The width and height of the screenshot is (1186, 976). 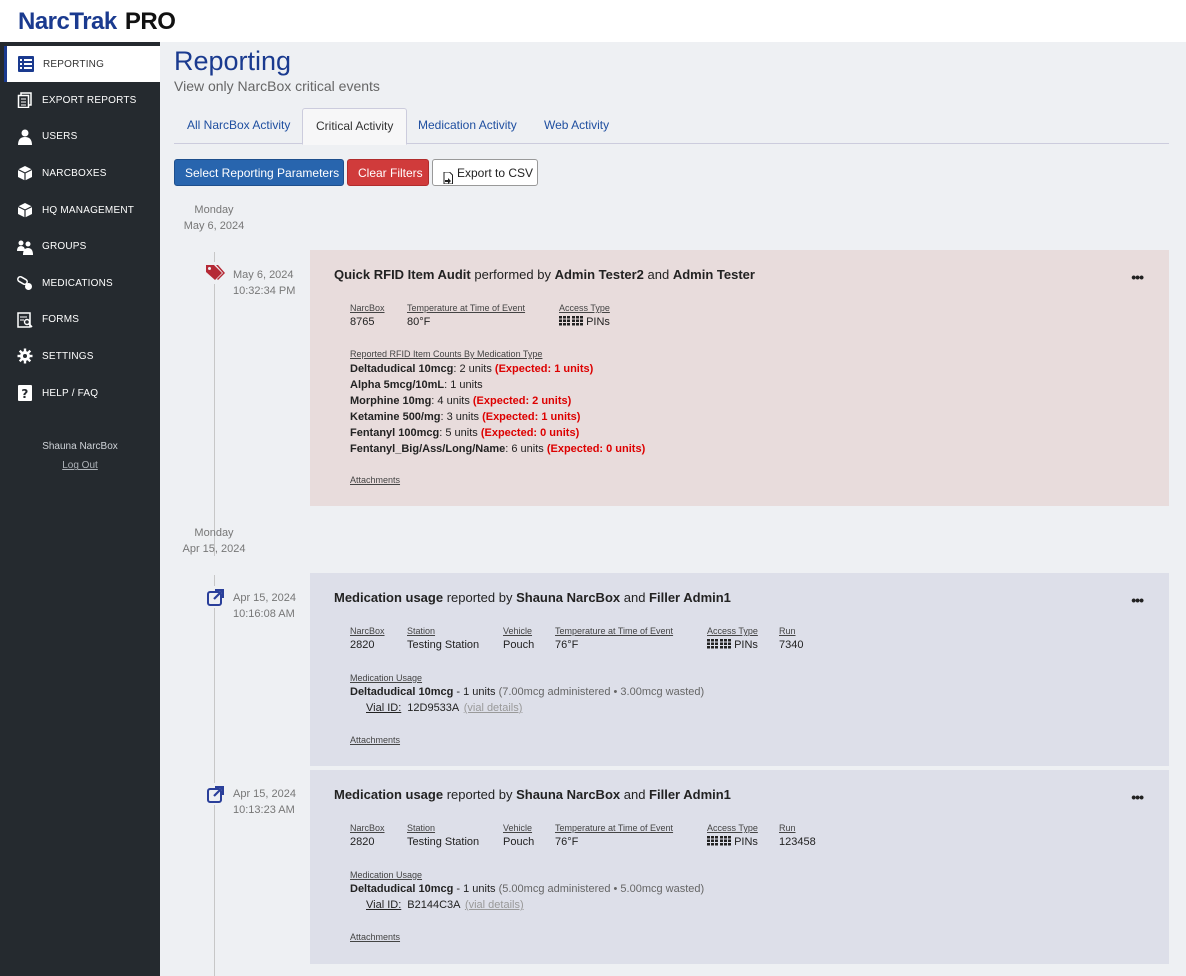 I want to click on sidebar-item-label: NARCBOXES, so click(x=74, y=173).